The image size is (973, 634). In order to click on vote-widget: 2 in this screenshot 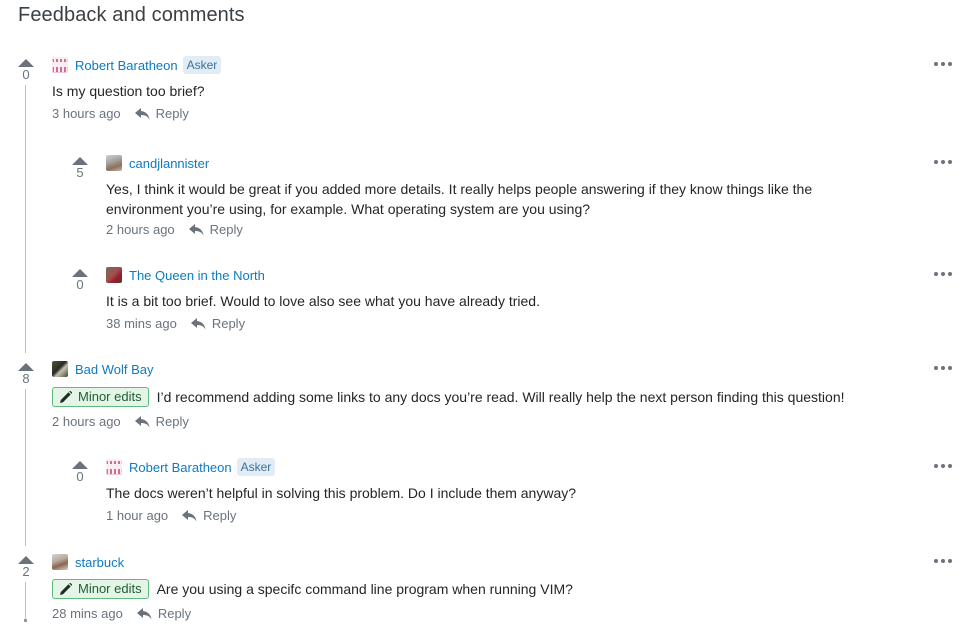, I will do `click(26, 567)`.